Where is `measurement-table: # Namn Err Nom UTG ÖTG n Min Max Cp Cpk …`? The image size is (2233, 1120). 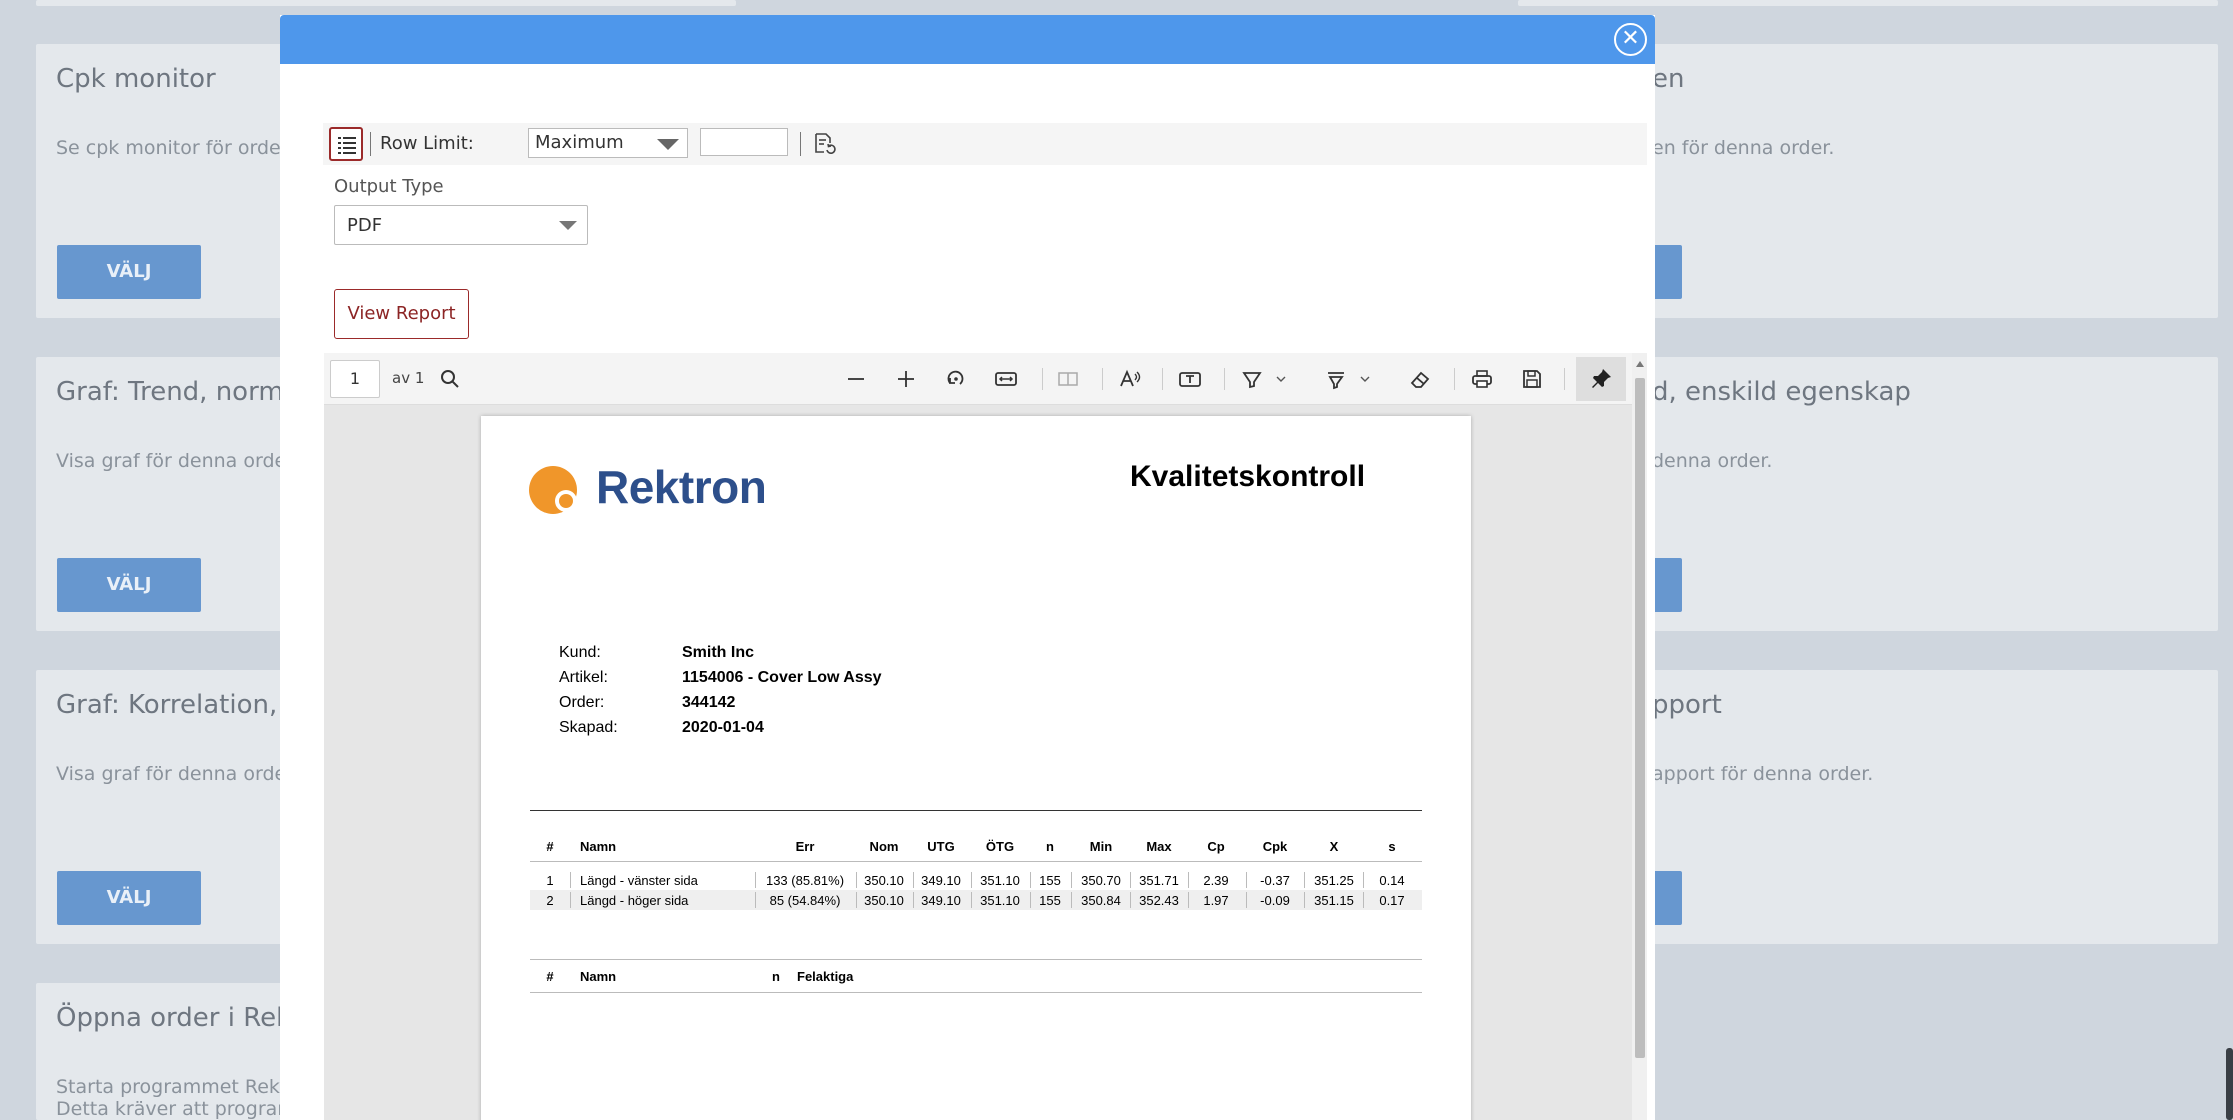 measurement-table: # Namn Err Nom UTG ÖTG n Min Max Cp Cpk … is located at coordinates (976, 869).